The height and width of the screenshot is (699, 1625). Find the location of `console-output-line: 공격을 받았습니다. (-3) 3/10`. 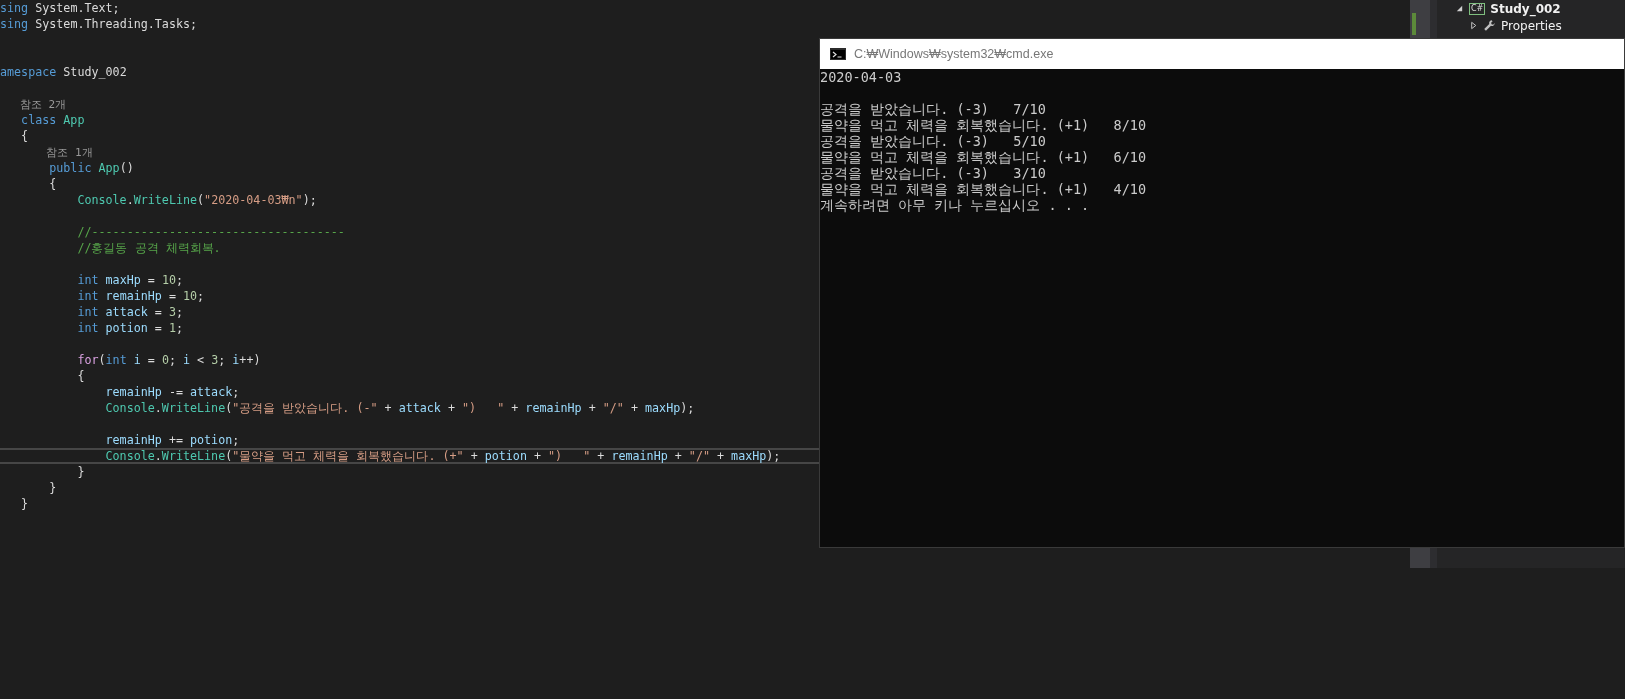

console-output-line: 공격을 받았습니다. (-3) 3/10 is located at coordinates (933, 173).